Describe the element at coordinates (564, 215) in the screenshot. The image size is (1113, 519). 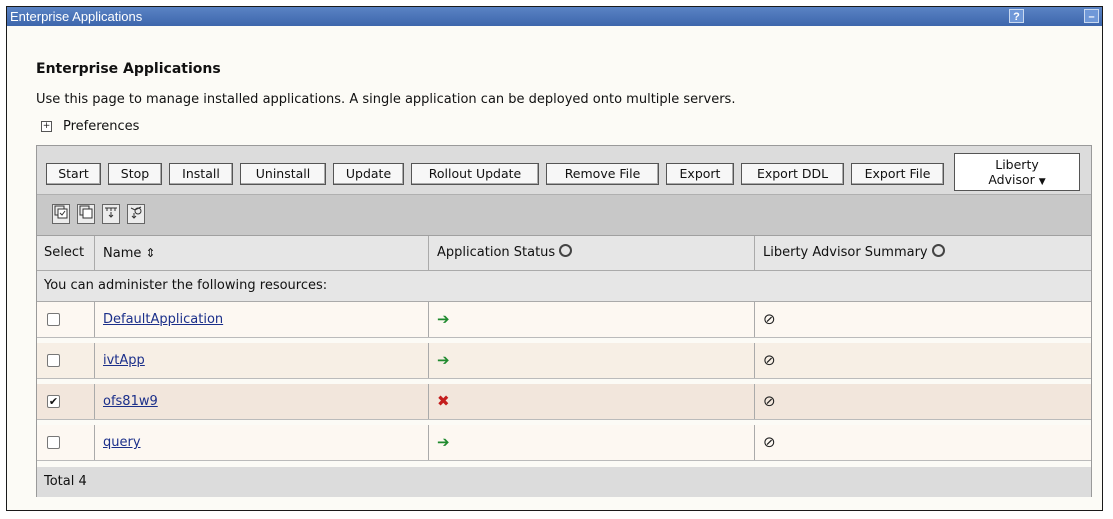
I see `table-icon-bar` at that location.